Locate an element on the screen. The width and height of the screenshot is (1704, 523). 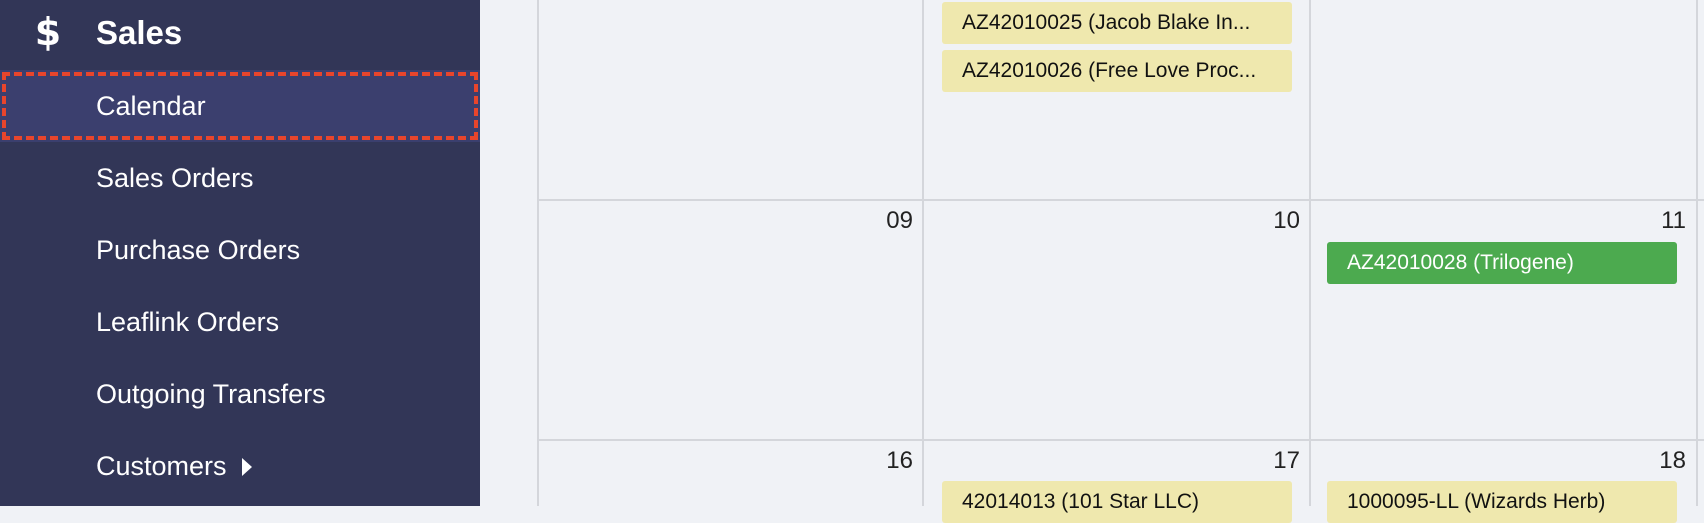
day-number: 16 is located at coordinates (883, 461).